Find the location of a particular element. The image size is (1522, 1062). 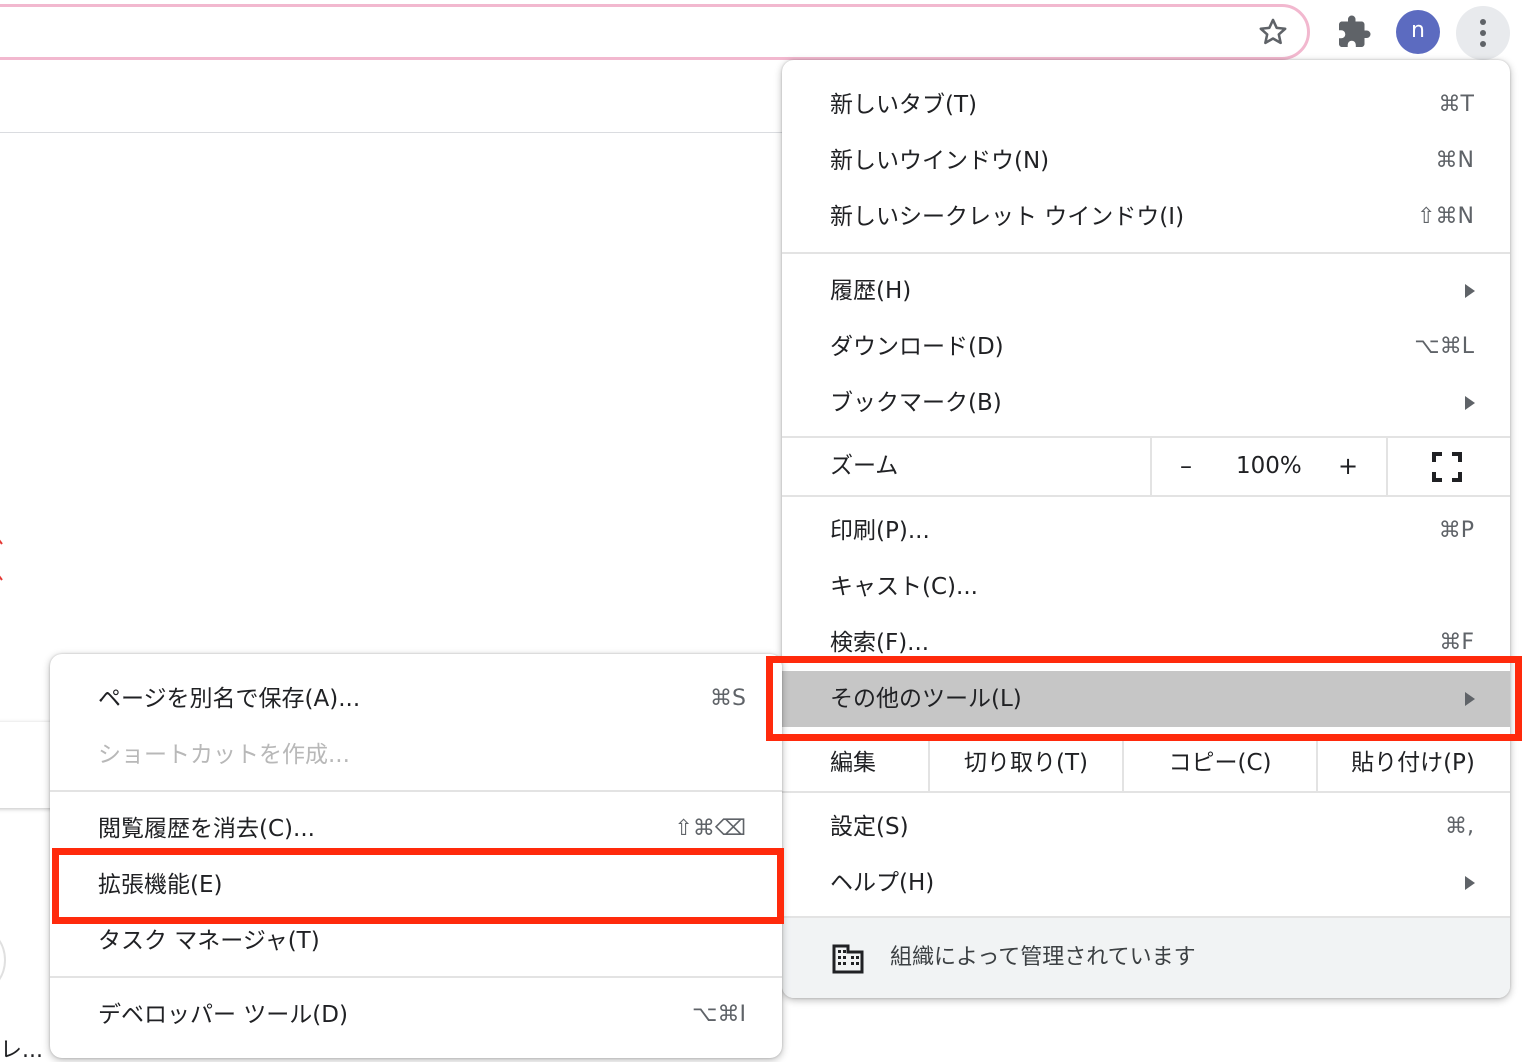

managed-by-organization: 組織によって管理されています is located at coordinates (1146, 958).